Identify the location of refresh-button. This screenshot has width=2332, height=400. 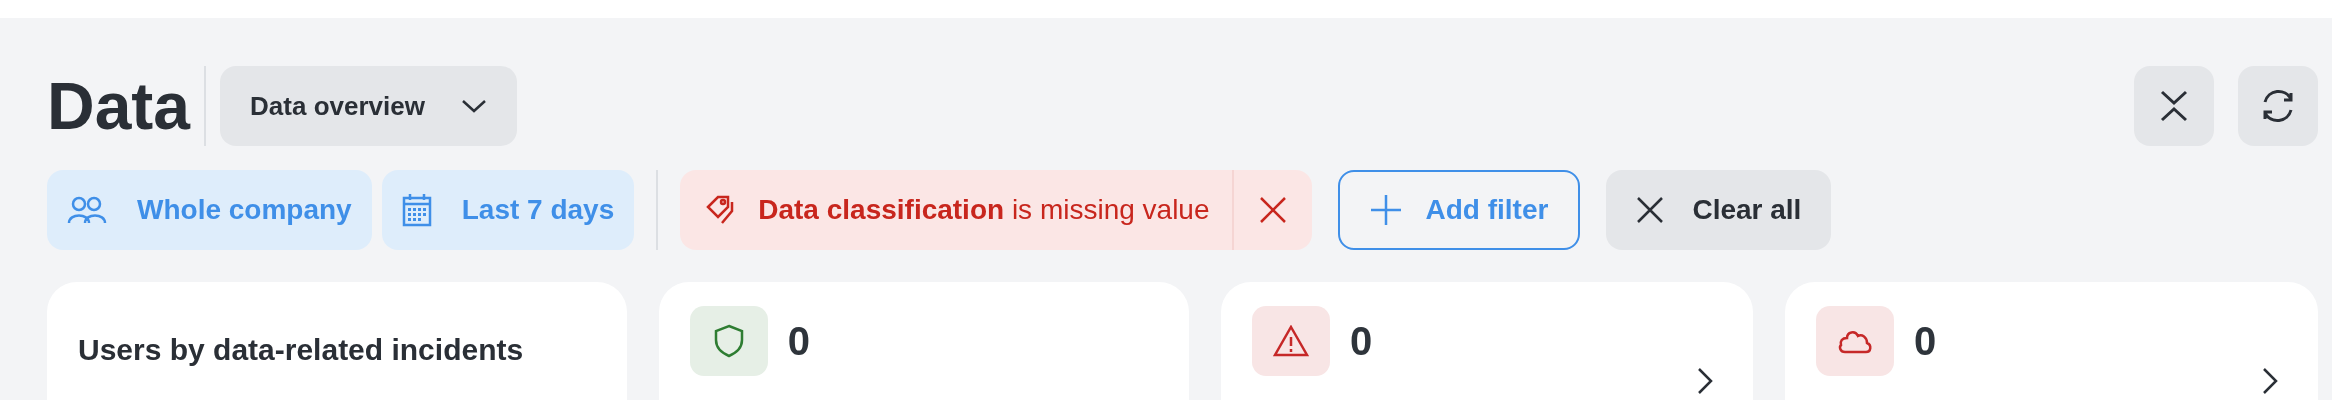
(2278, 106).